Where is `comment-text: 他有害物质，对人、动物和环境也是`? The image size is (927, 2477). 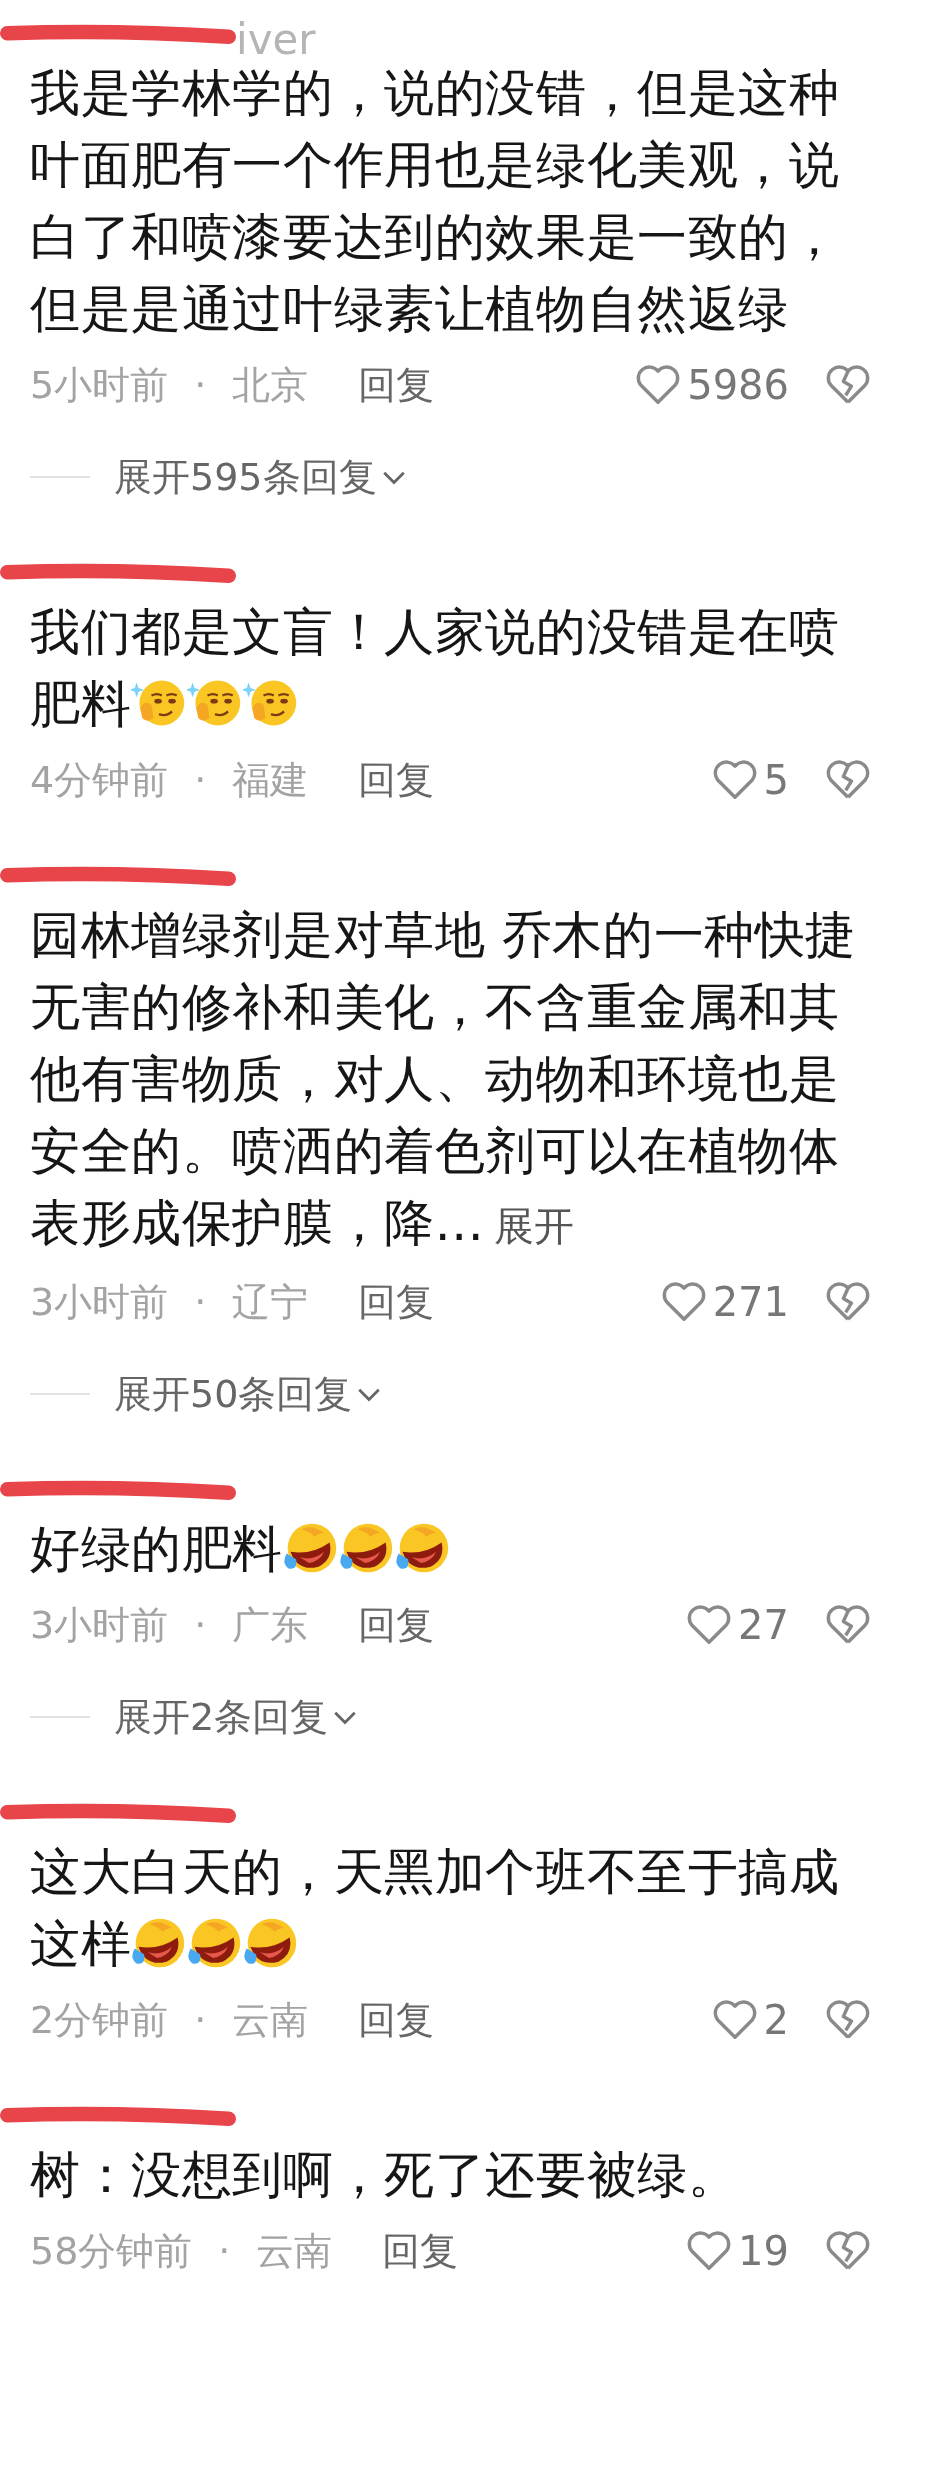 comment-text: 他有害物质，对人、动物和环境也是 is located at coordinates (435, 1079).